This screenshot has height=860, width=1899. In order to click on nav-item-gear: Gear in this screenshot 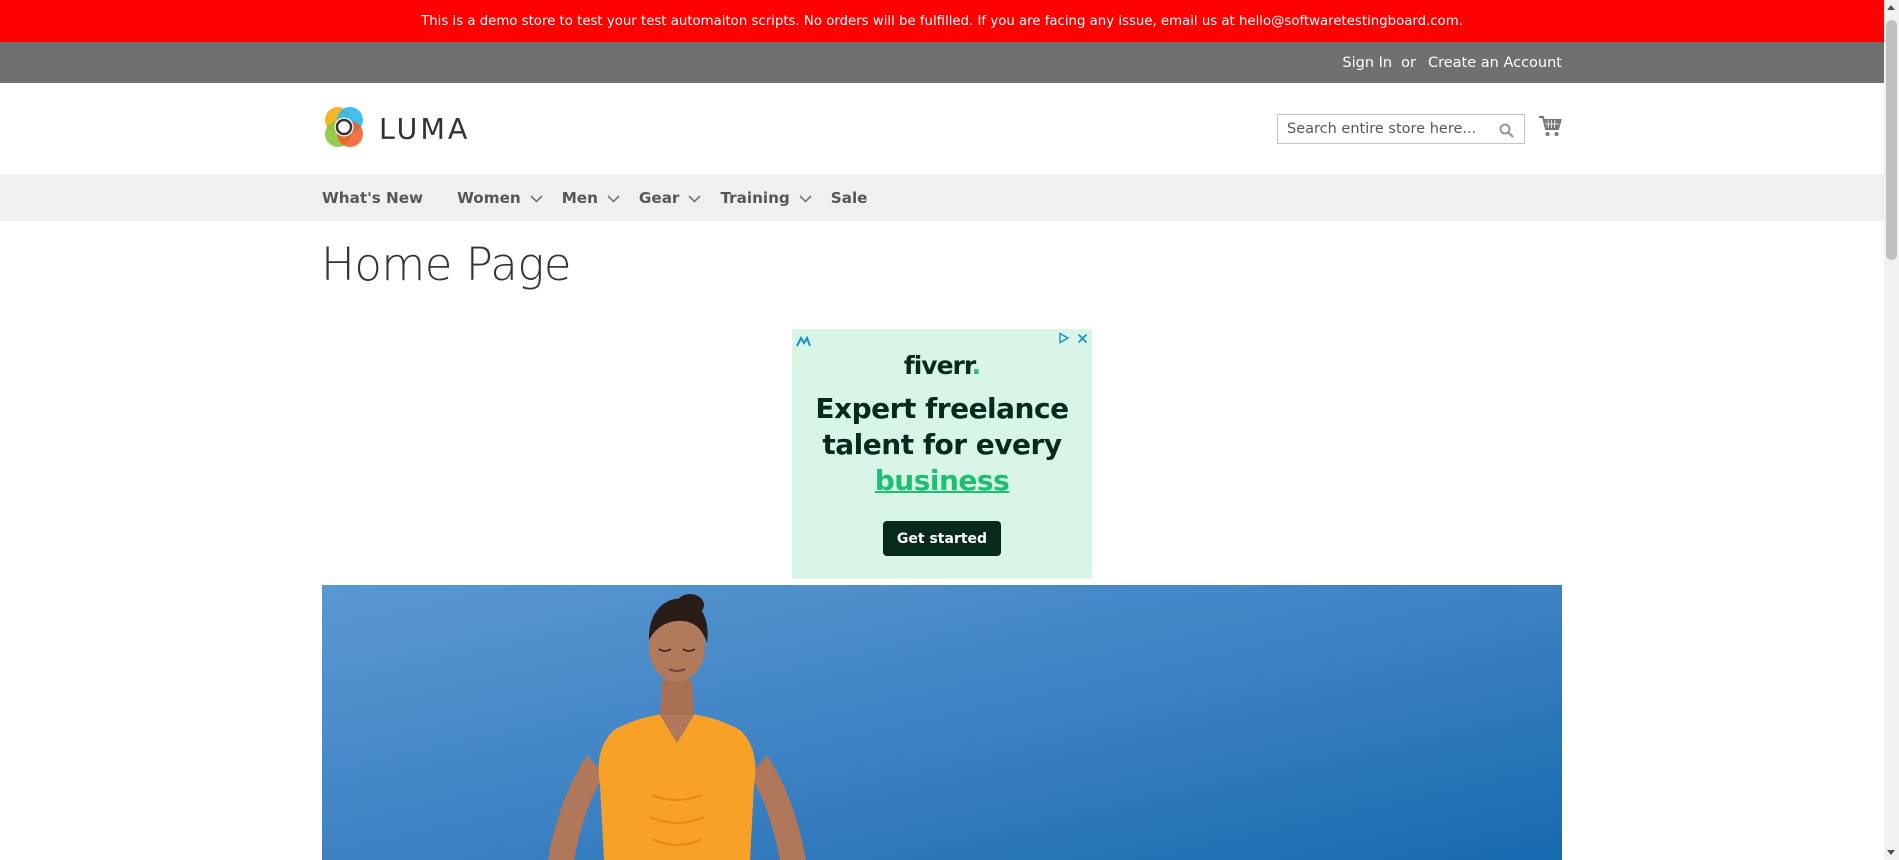, I will do `click(670, 197)`.